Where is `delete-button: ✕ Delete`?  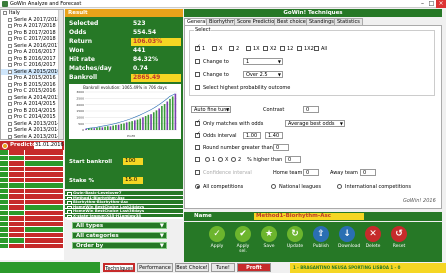
delete-button: ✕ Delete is located at coordinates (373, 237).